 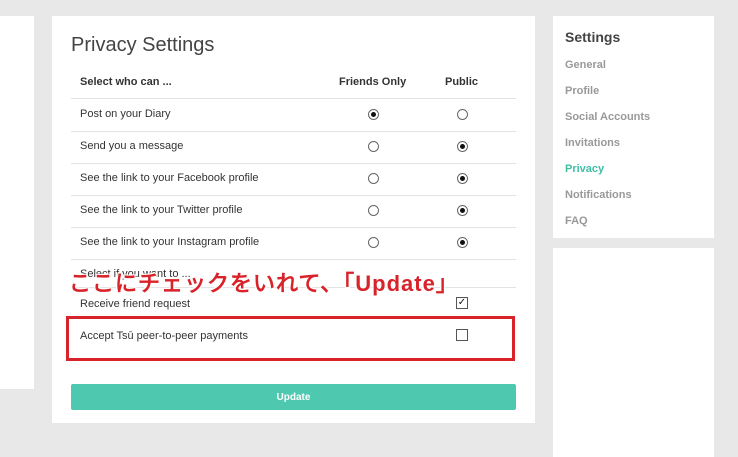 I want to click on table-row: See the link to your Facebook profile, so click(x=293, y=179).